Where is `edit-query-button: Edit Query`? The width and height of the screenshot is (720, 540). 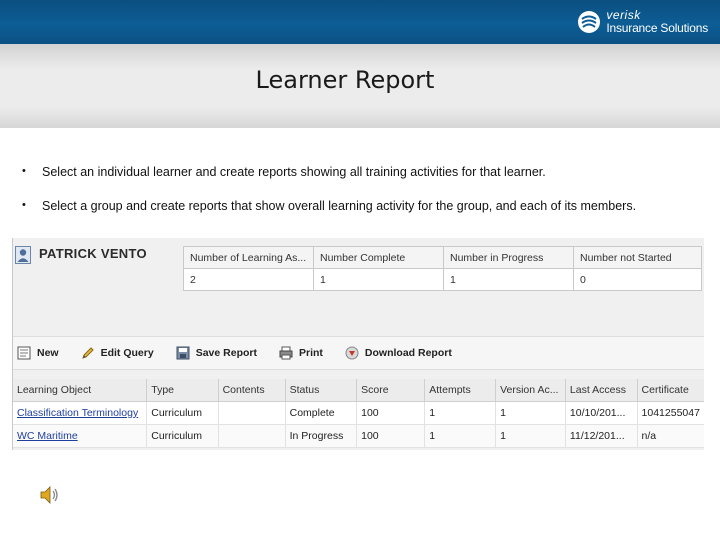
edit-query-button: Edit Query is located at coordinates (117, 353).